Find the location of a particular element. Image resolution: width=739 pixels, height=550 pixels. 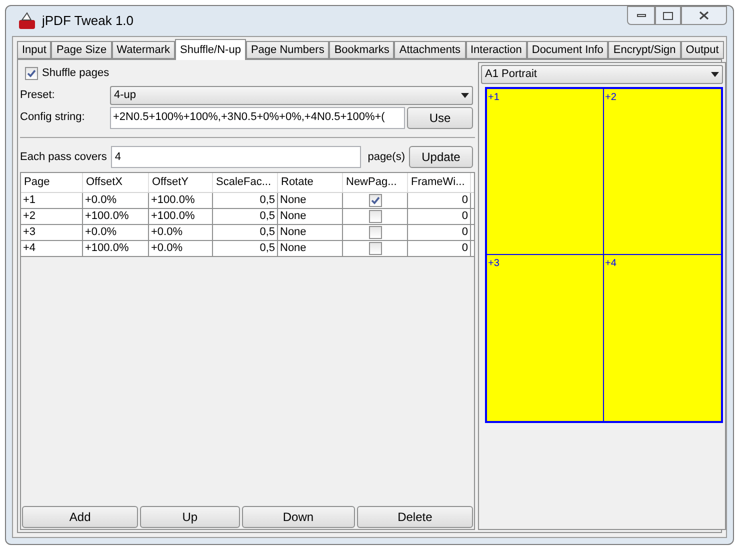

minimize-button is located at coordinates (641, 15).